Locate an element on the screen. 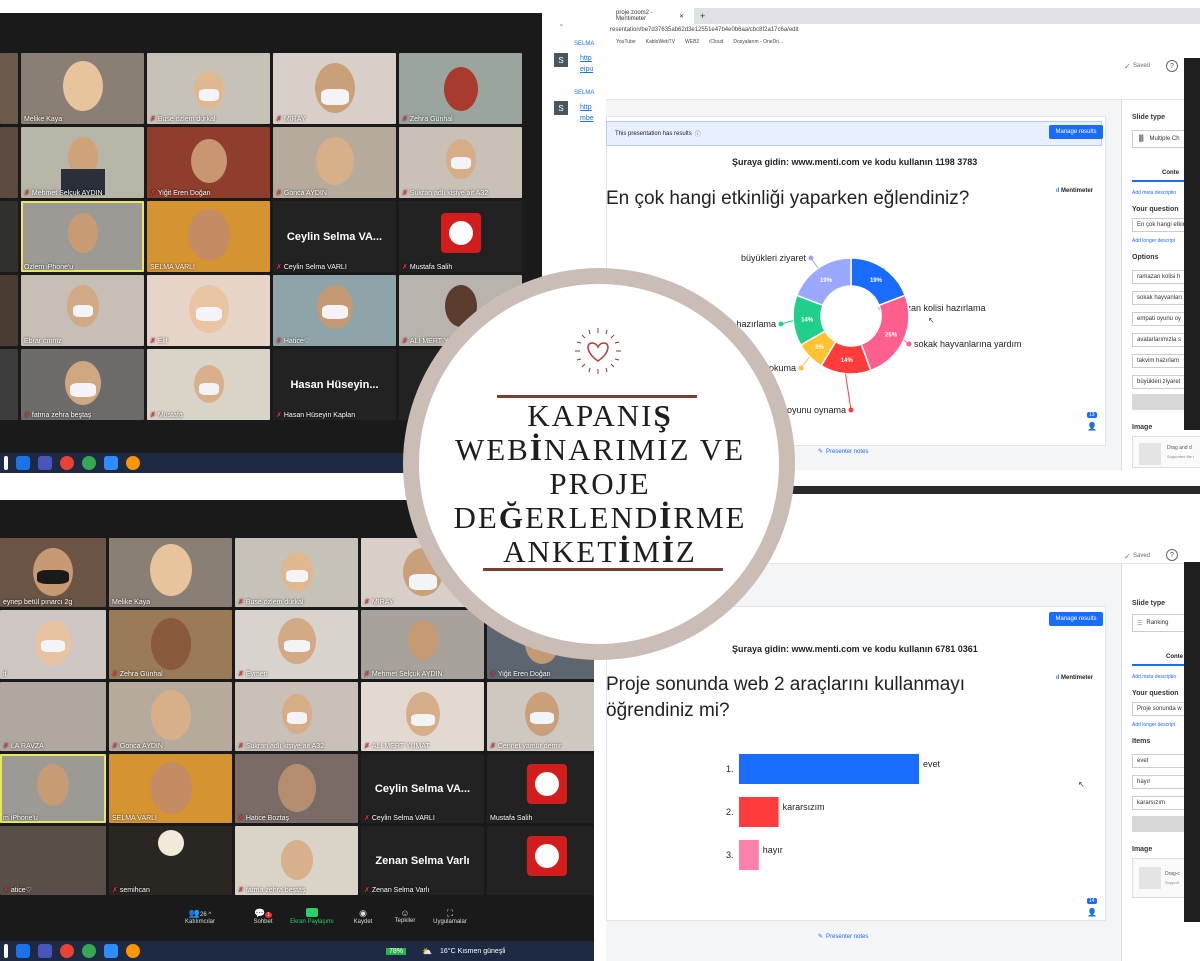 The width and height of the screenshot is (1200, 961). slice-percent-label: 8% is located at coordinates (819, 348).